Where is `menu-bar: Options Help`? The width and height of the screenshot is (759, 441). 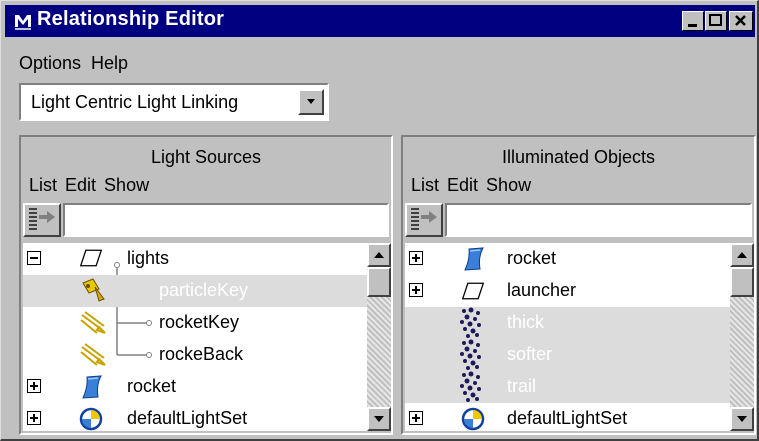 menu-bar: Options Help is located at coordinates (78, 65).